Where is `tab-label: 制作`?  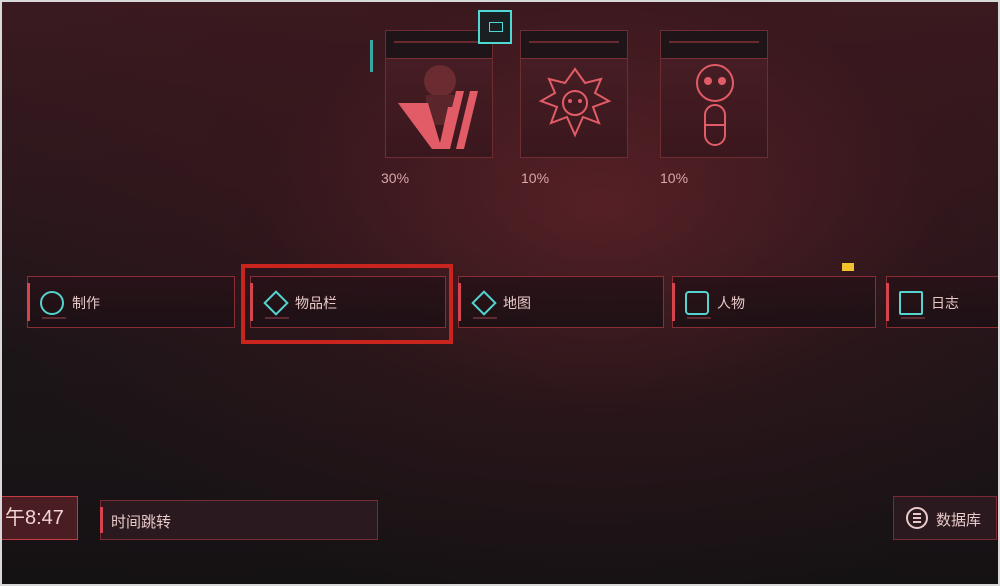 tab-label: 制作 is located at coordinates (86, 304).